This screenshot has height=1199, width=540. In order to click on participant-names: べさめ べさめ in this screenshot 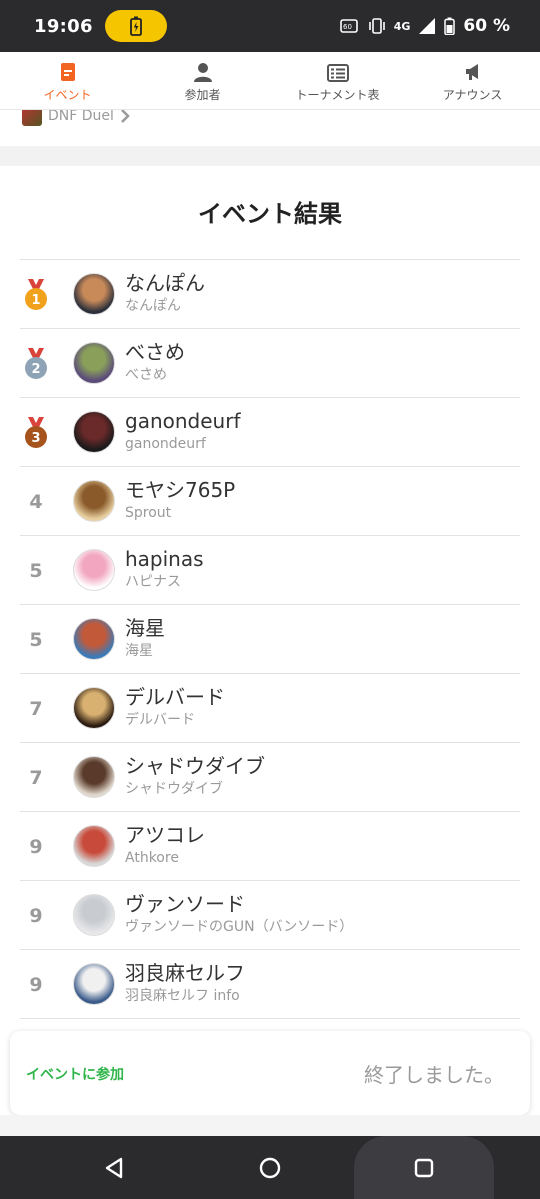, I will do `click(155, 362)`.